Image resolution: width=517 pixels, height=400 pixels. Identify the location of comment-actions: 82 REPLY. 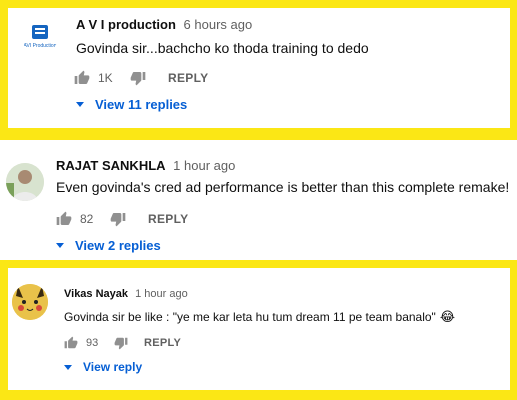
(122, 219).